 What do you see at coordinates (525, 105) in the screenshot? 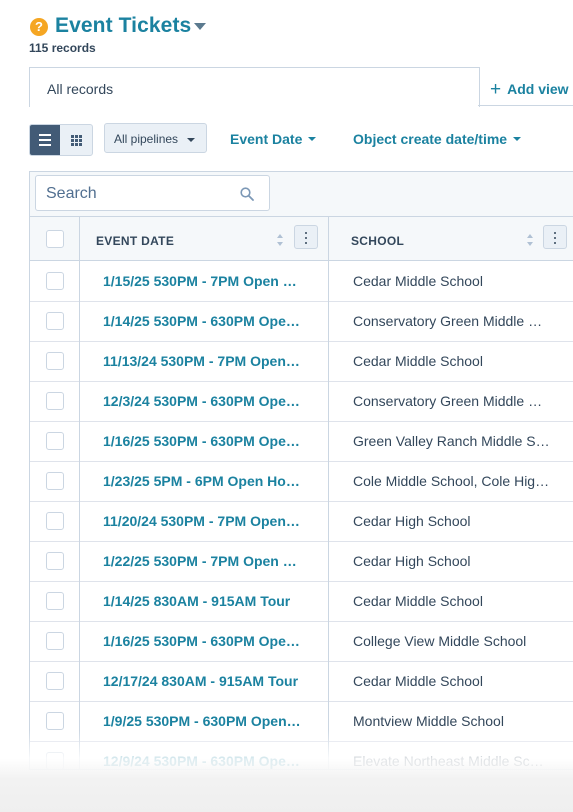
I see `tab-divider` at bounding box center [525, 105].